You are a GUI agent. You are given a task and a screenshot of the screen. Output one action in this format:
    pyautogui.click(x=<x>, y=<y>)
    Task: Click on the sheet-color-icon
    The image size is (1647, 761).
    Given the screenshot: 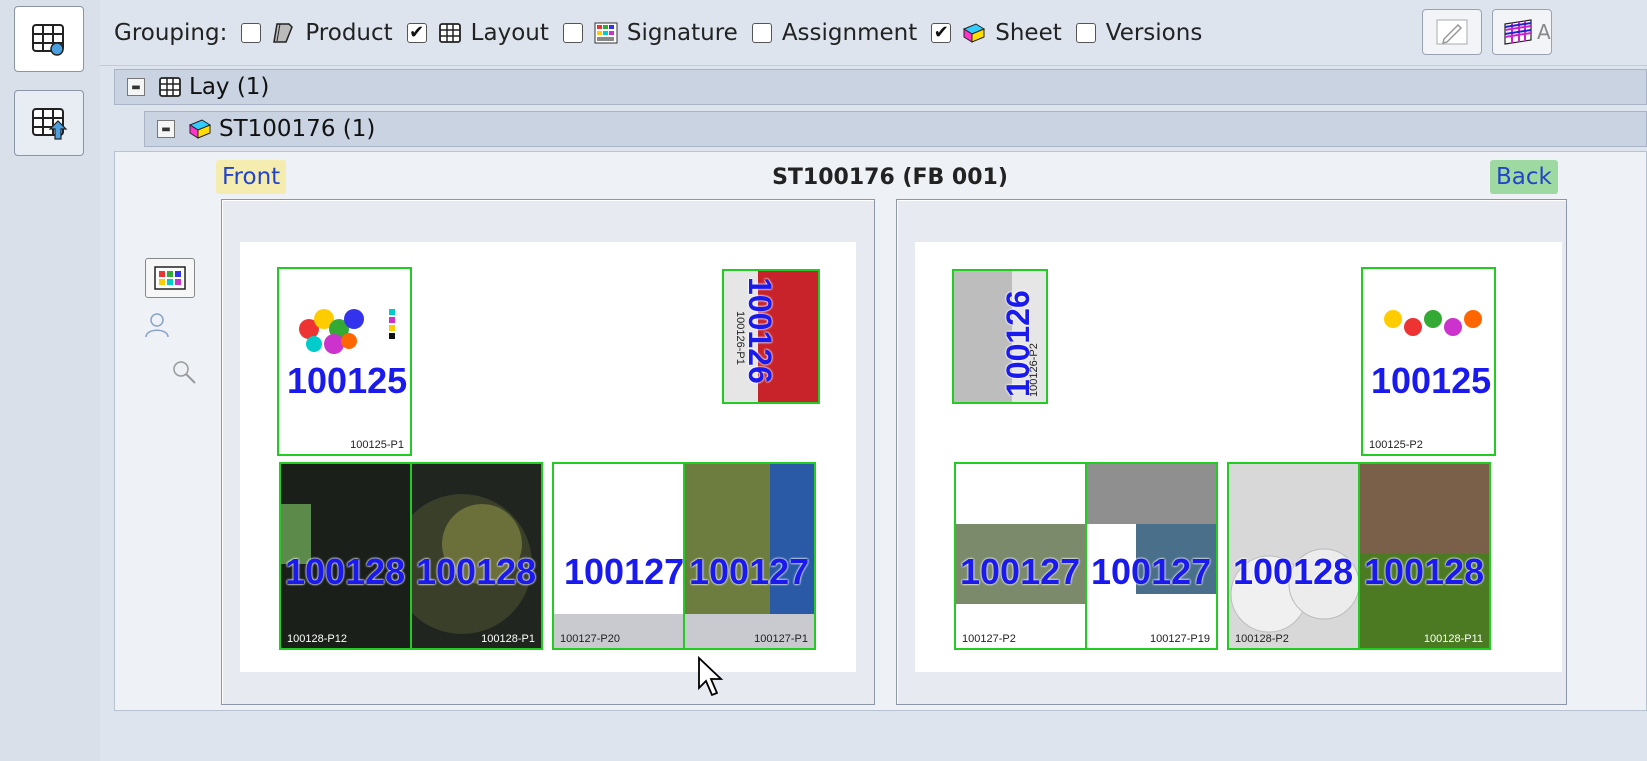 What is the action you would take?
    pyautogui.click(x=170, y=278)
    